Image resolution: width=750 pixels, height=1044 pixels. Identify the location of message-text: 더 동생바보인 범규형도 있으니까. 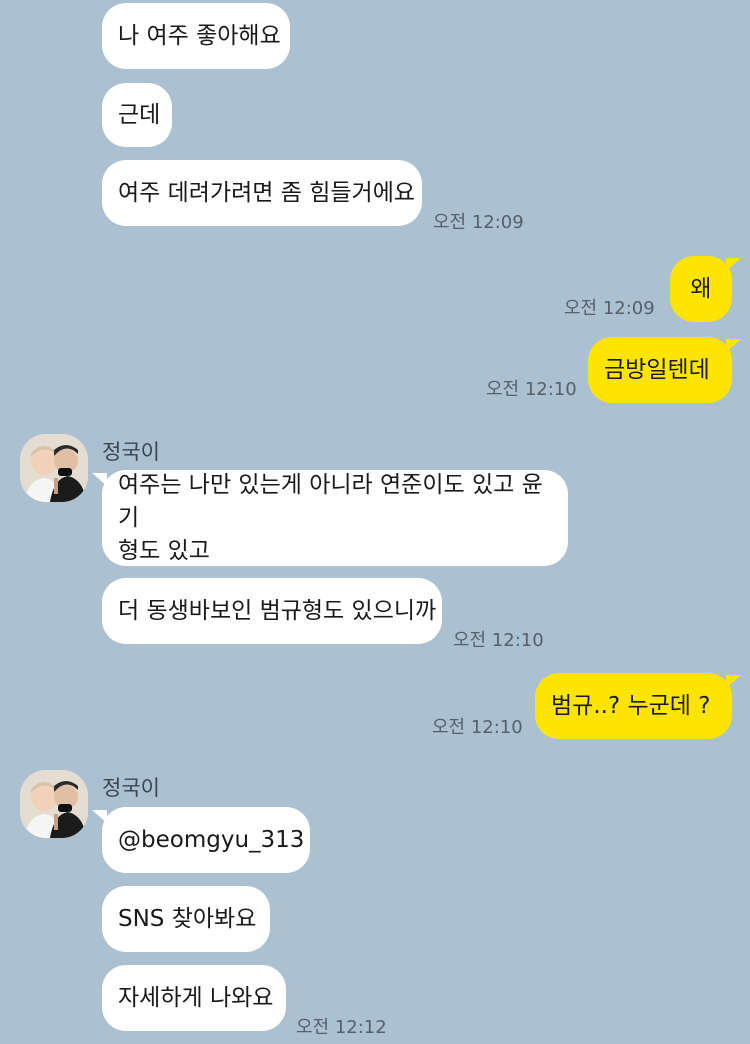
(277, 611).